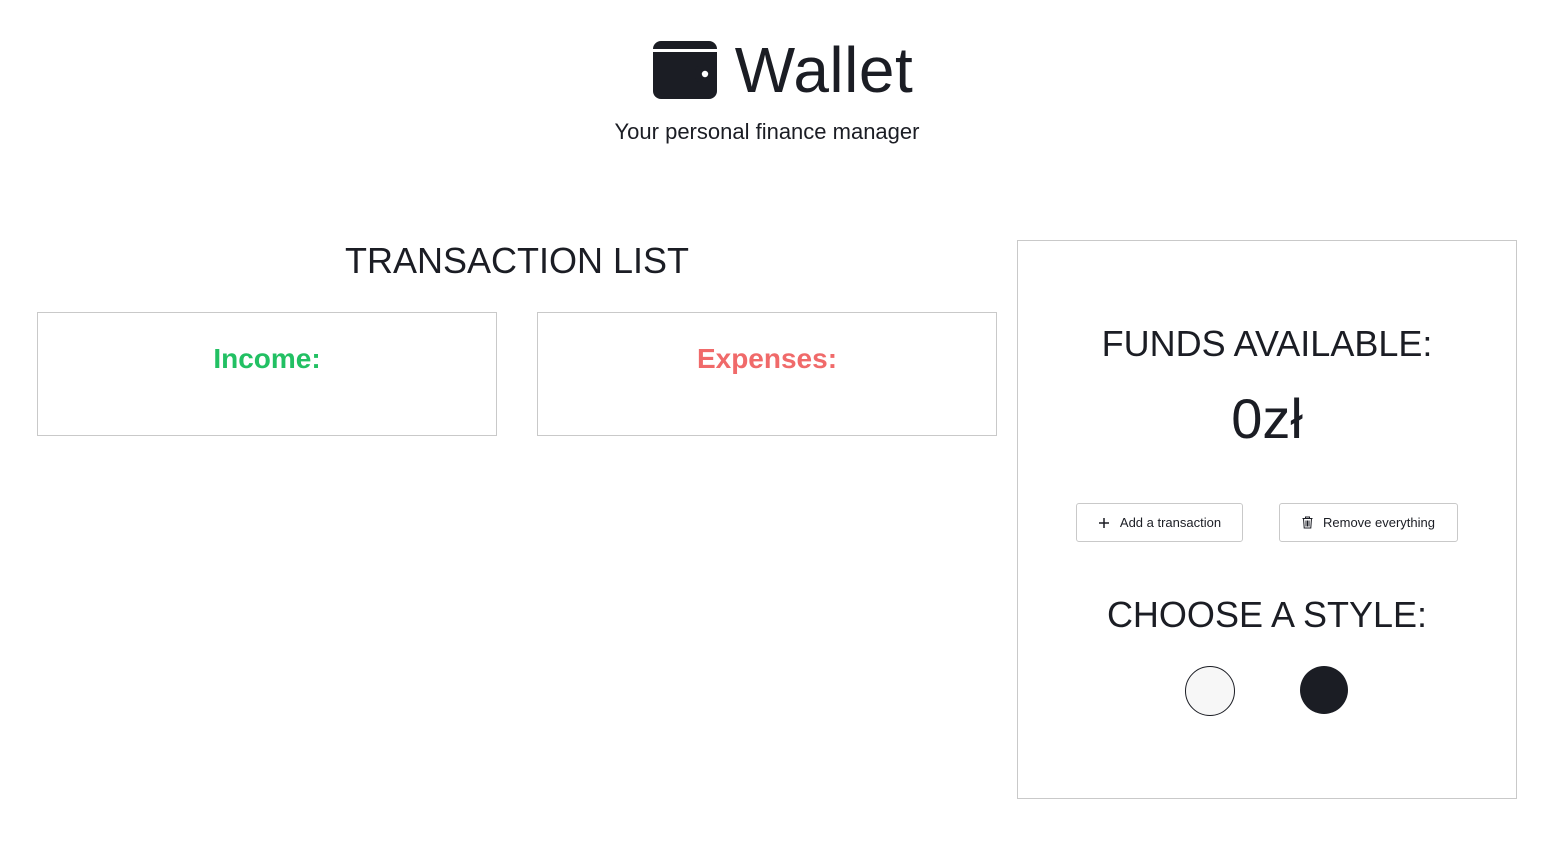 The image size is (1566, 847). I want to click on dark-style-swatch, so click(1324, 690).